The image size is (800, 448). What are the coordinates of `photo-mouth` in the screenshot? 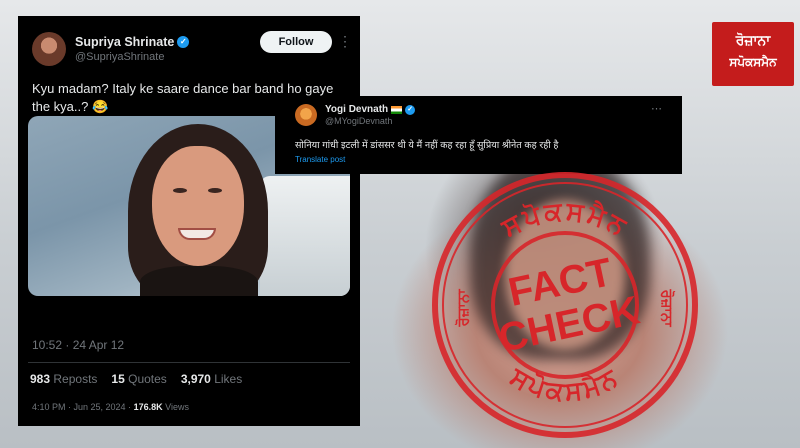 It's located at (197, 234).